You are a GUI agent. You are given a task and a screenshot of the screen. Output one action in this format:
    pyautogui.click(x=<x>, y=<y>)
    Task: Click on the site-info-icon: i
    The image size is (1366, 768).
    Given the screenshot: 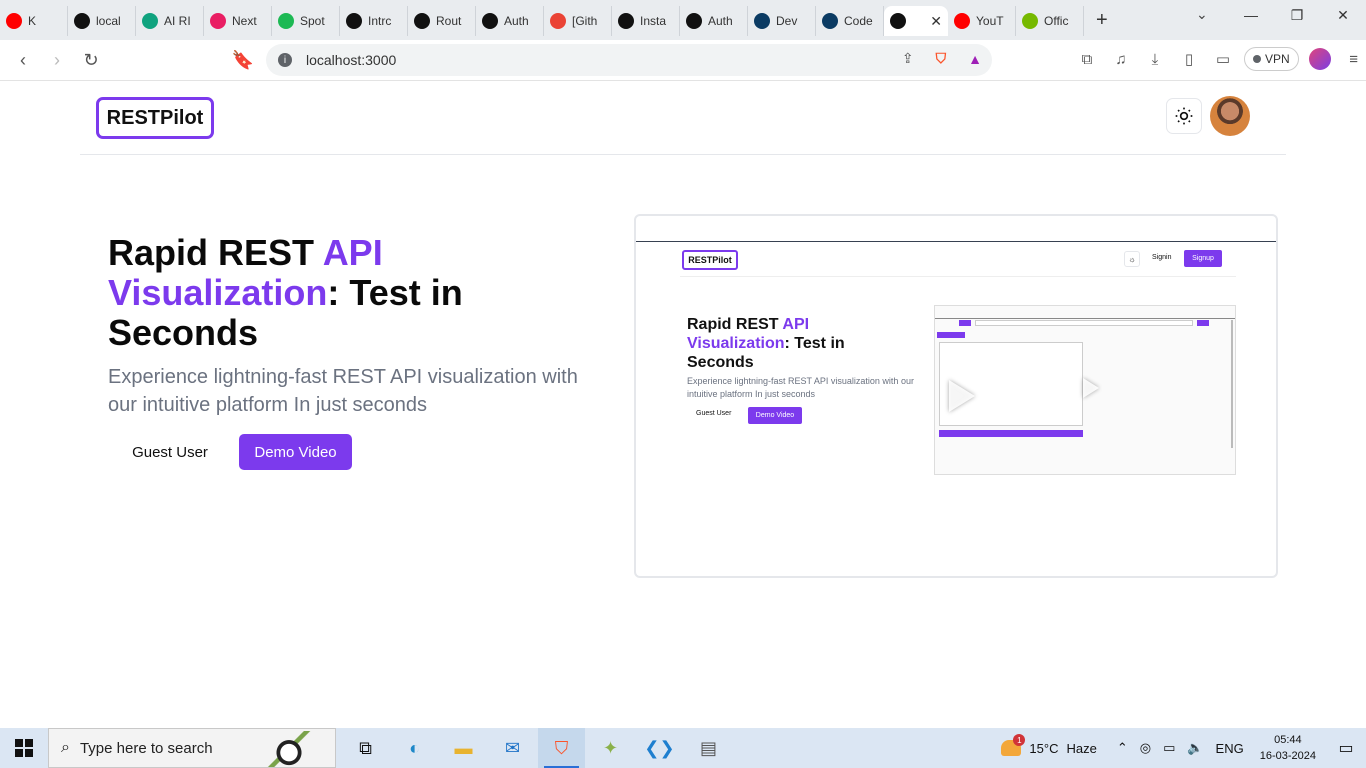 What is the action you would take?
    pyautogui.click(x=285, y=60)
    